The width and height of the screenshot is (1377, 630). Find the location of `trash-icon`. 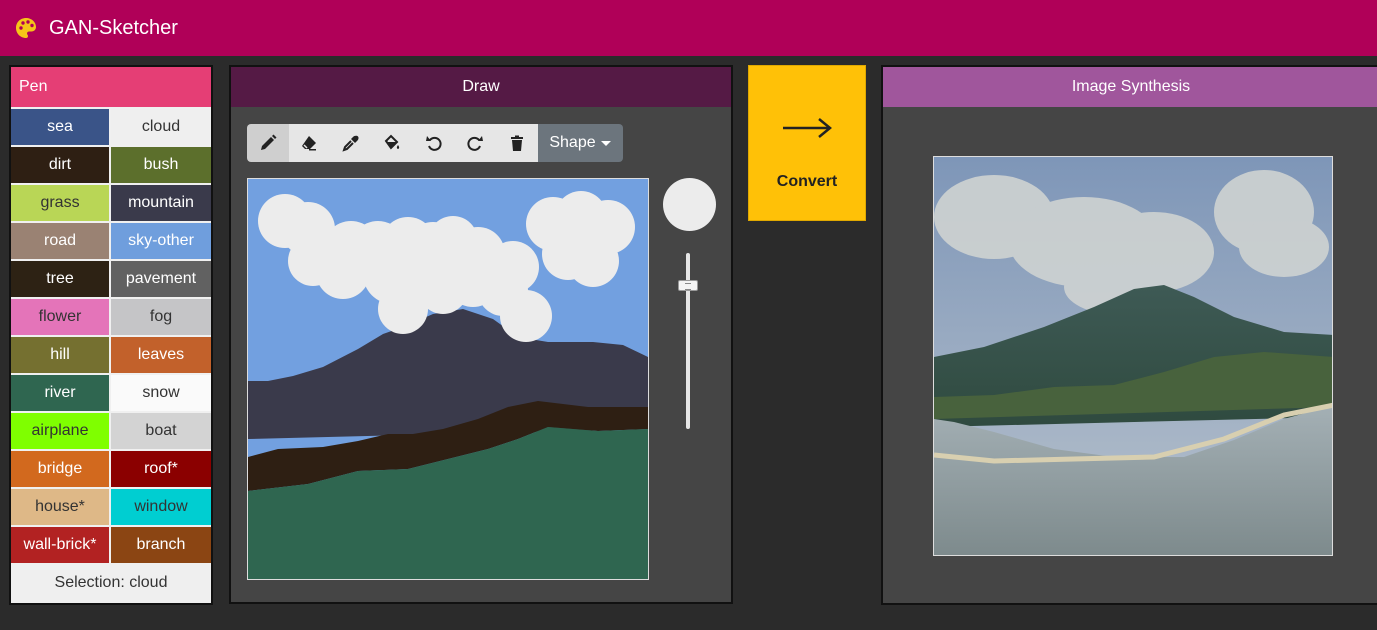

trash-icon is located at coordinates (516, 143).